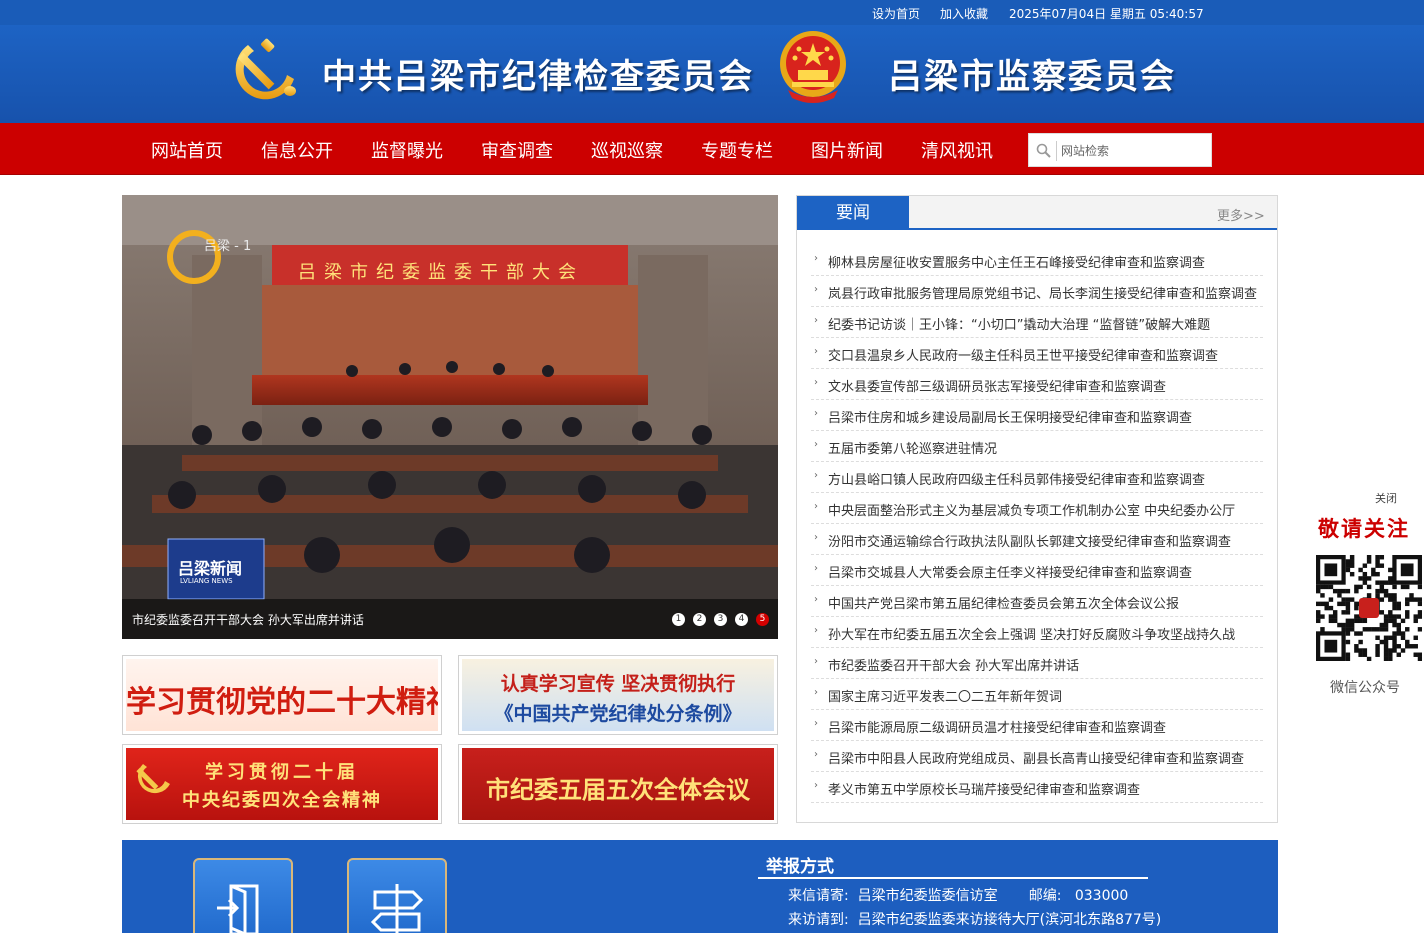 The width and height of the screenshot is (1424, 933). What do you see at coordinates (1037, 213) in the screenshot?
I see `news-panel-header: 要闻 更多>>` at bounding box center [1037, 213].